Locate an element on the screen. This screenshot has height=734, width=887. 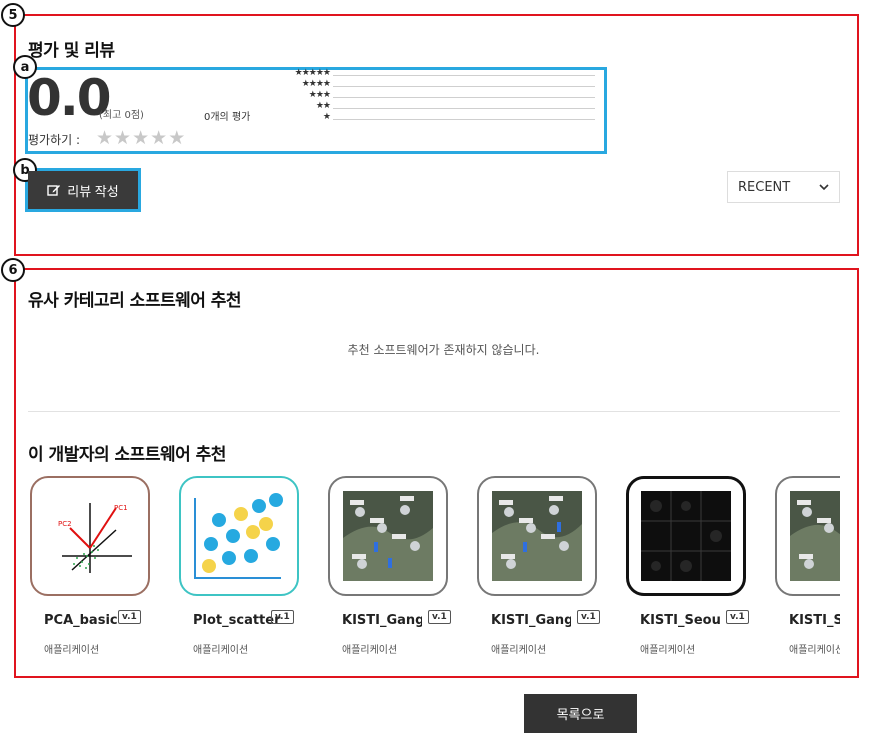
card-name: PCA_basic is located at coordinates (81, 620).